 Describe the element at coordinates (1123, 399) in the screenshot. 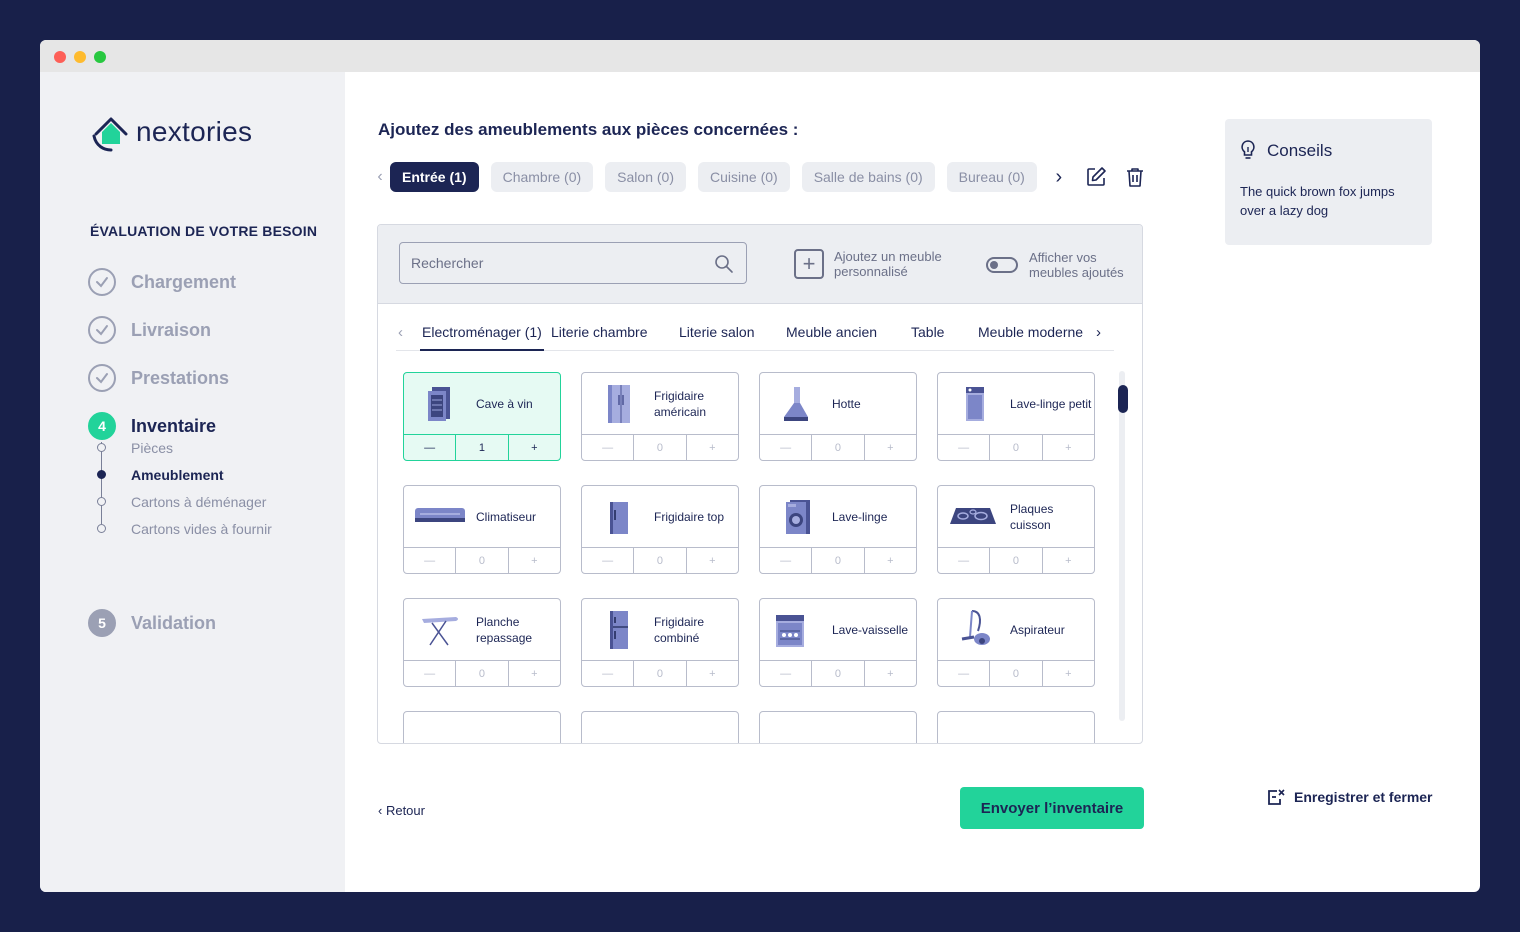

I see `scrollbar-thumb` at that location.